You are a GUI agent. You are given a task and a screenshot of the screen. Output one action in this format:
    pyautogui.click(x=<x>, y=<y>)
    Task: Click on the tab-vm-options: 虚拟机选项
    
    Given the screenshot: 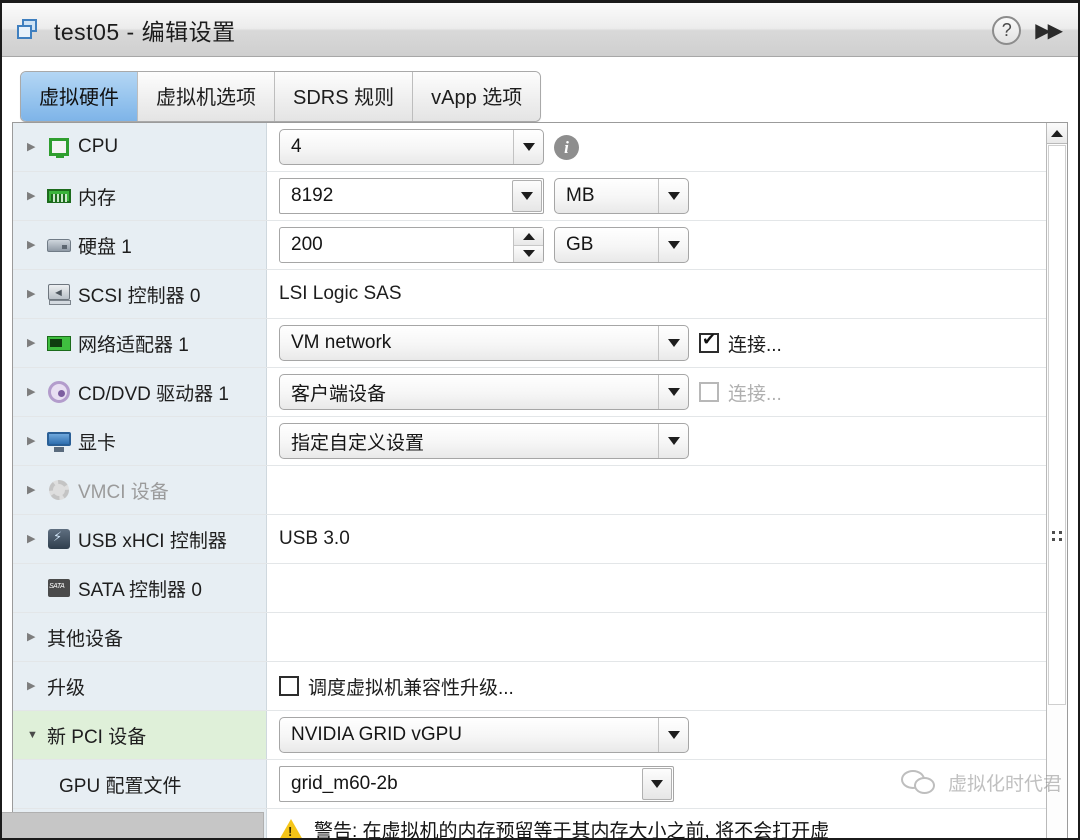 What is the action you would take?
    pyautogui.click(x=206, y=96)
    